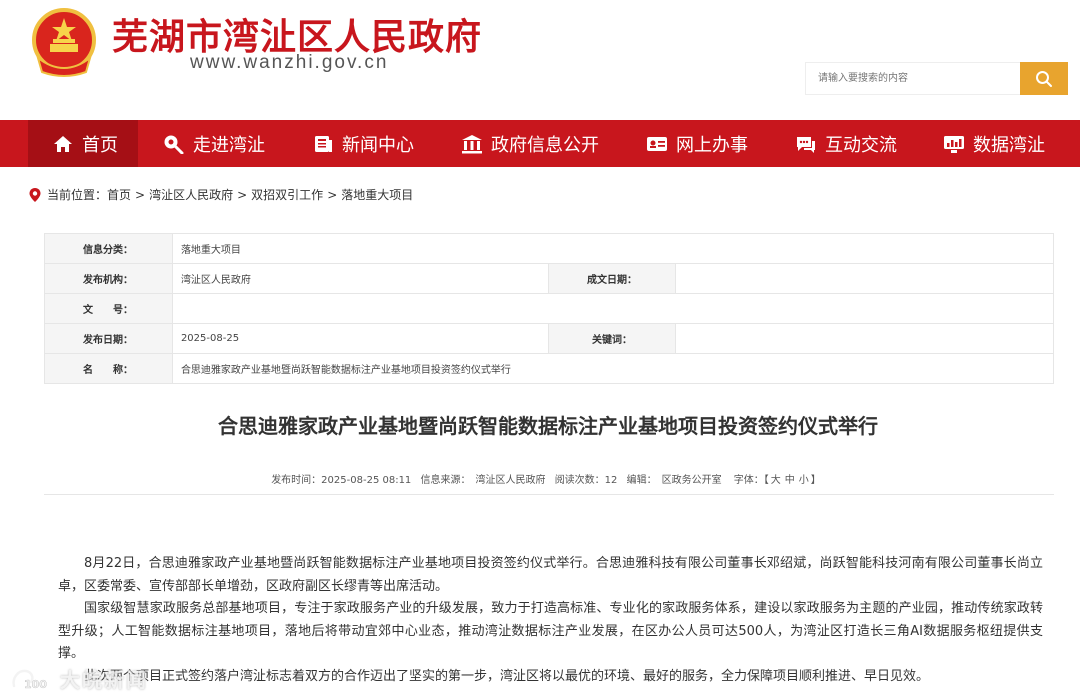 This screenshot has height=699, width=1080. I want to click on category-value: 落地重大项目, so click(613, 248).